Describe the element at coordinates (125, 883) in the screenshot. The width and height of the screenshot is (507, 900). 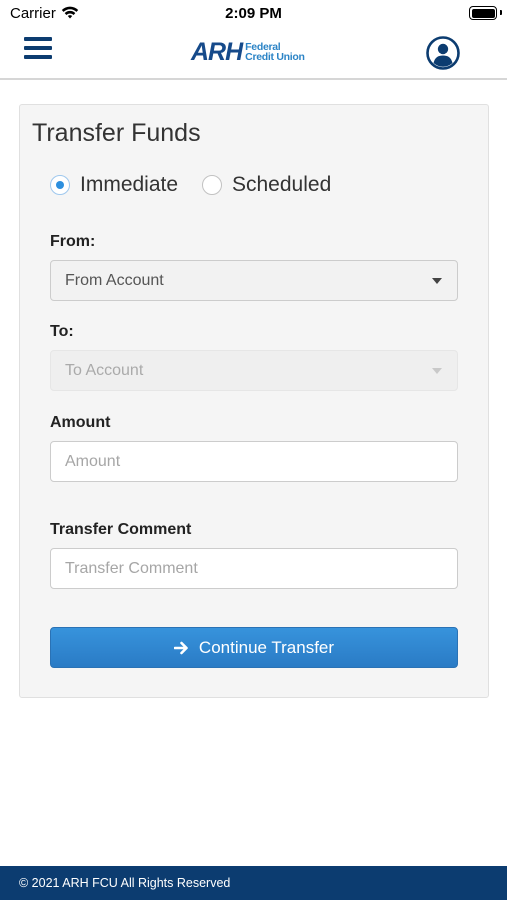
I see `copyright-text: © 2021 ARH FCU All Rights Reserved` at that location.